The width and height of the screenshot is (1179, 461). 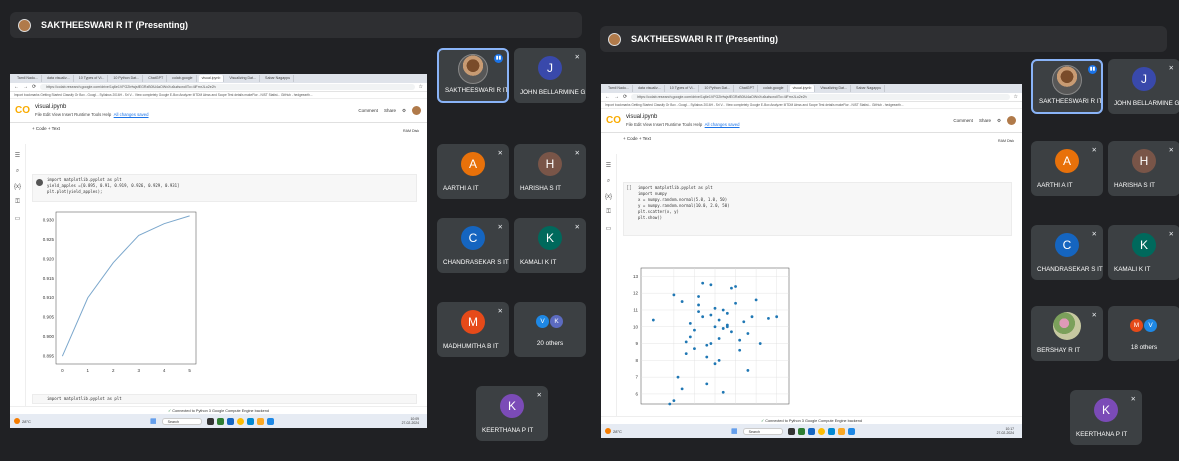 I want to click on system-clock: 10:17 27-02-2024, so click(x=1005, y=431).